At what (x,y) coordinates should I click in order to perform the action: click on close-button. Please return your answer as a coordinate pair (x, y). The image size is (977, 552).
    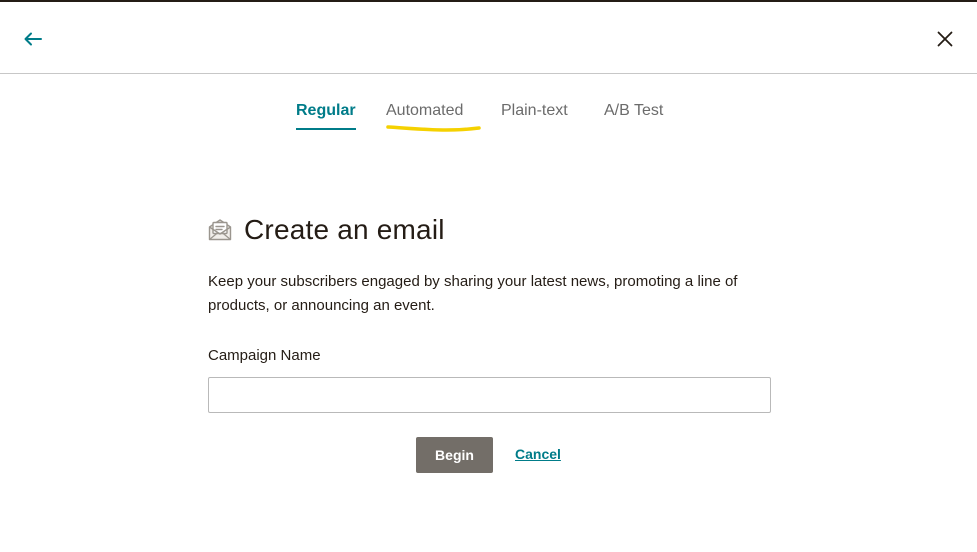
    Looking at the image, I should click on (945, 39).